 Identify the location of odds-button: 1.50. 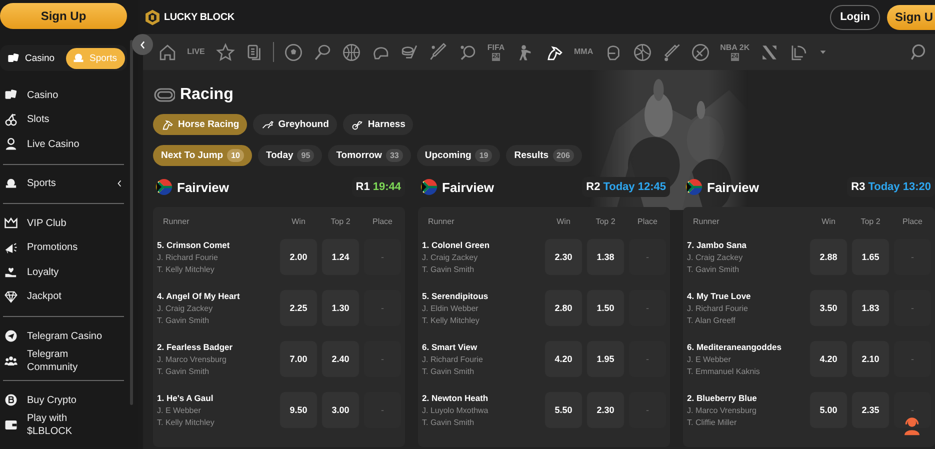
(605, 308).